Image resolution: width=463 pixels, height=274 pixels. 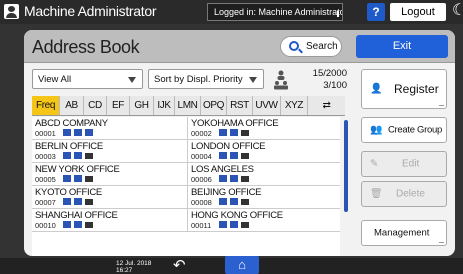 What do you see at coordinates (45, 156) in the screenshot?
I see `entry-number: 00003` at bounding box center [45, 156].